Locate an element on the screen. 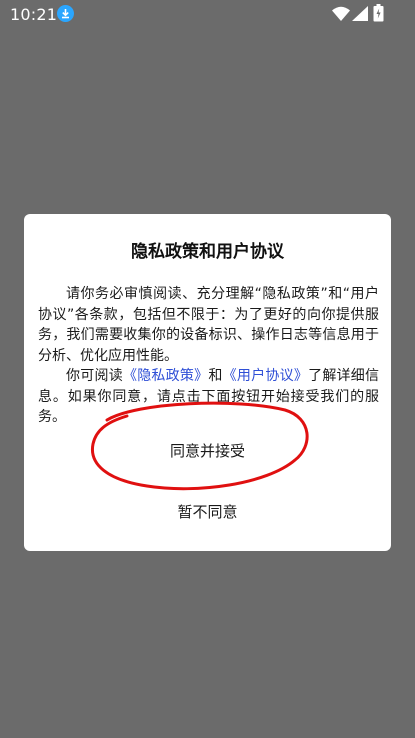  accept-button: 同意并接受 is located at coordinates (207, 452).